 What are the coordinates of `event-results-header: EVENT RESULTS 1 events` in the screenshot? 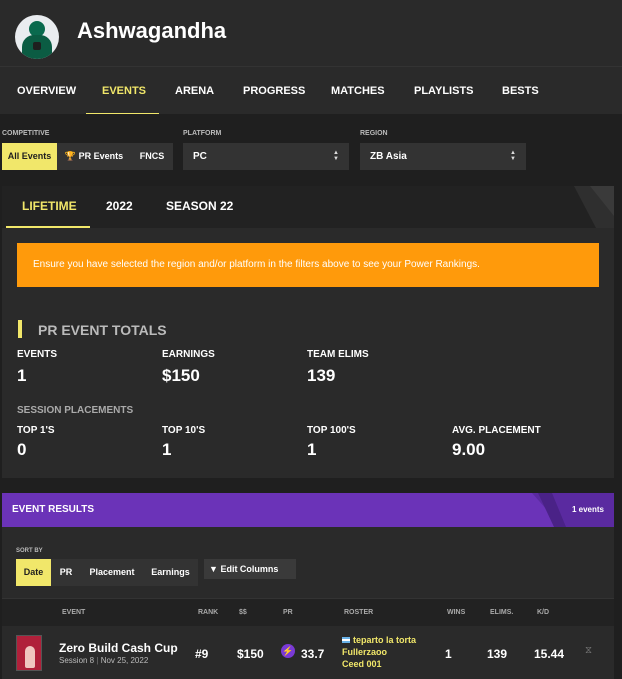 It's located at (308, 510).